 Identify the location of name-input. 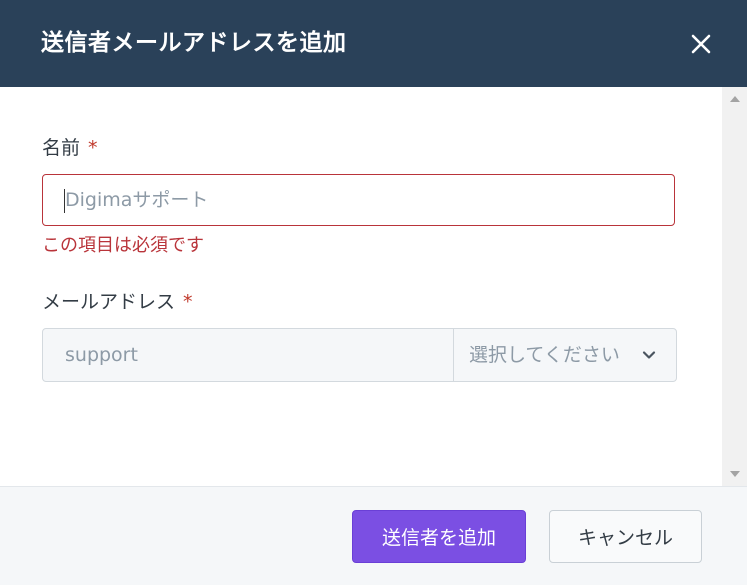
(358, 200).